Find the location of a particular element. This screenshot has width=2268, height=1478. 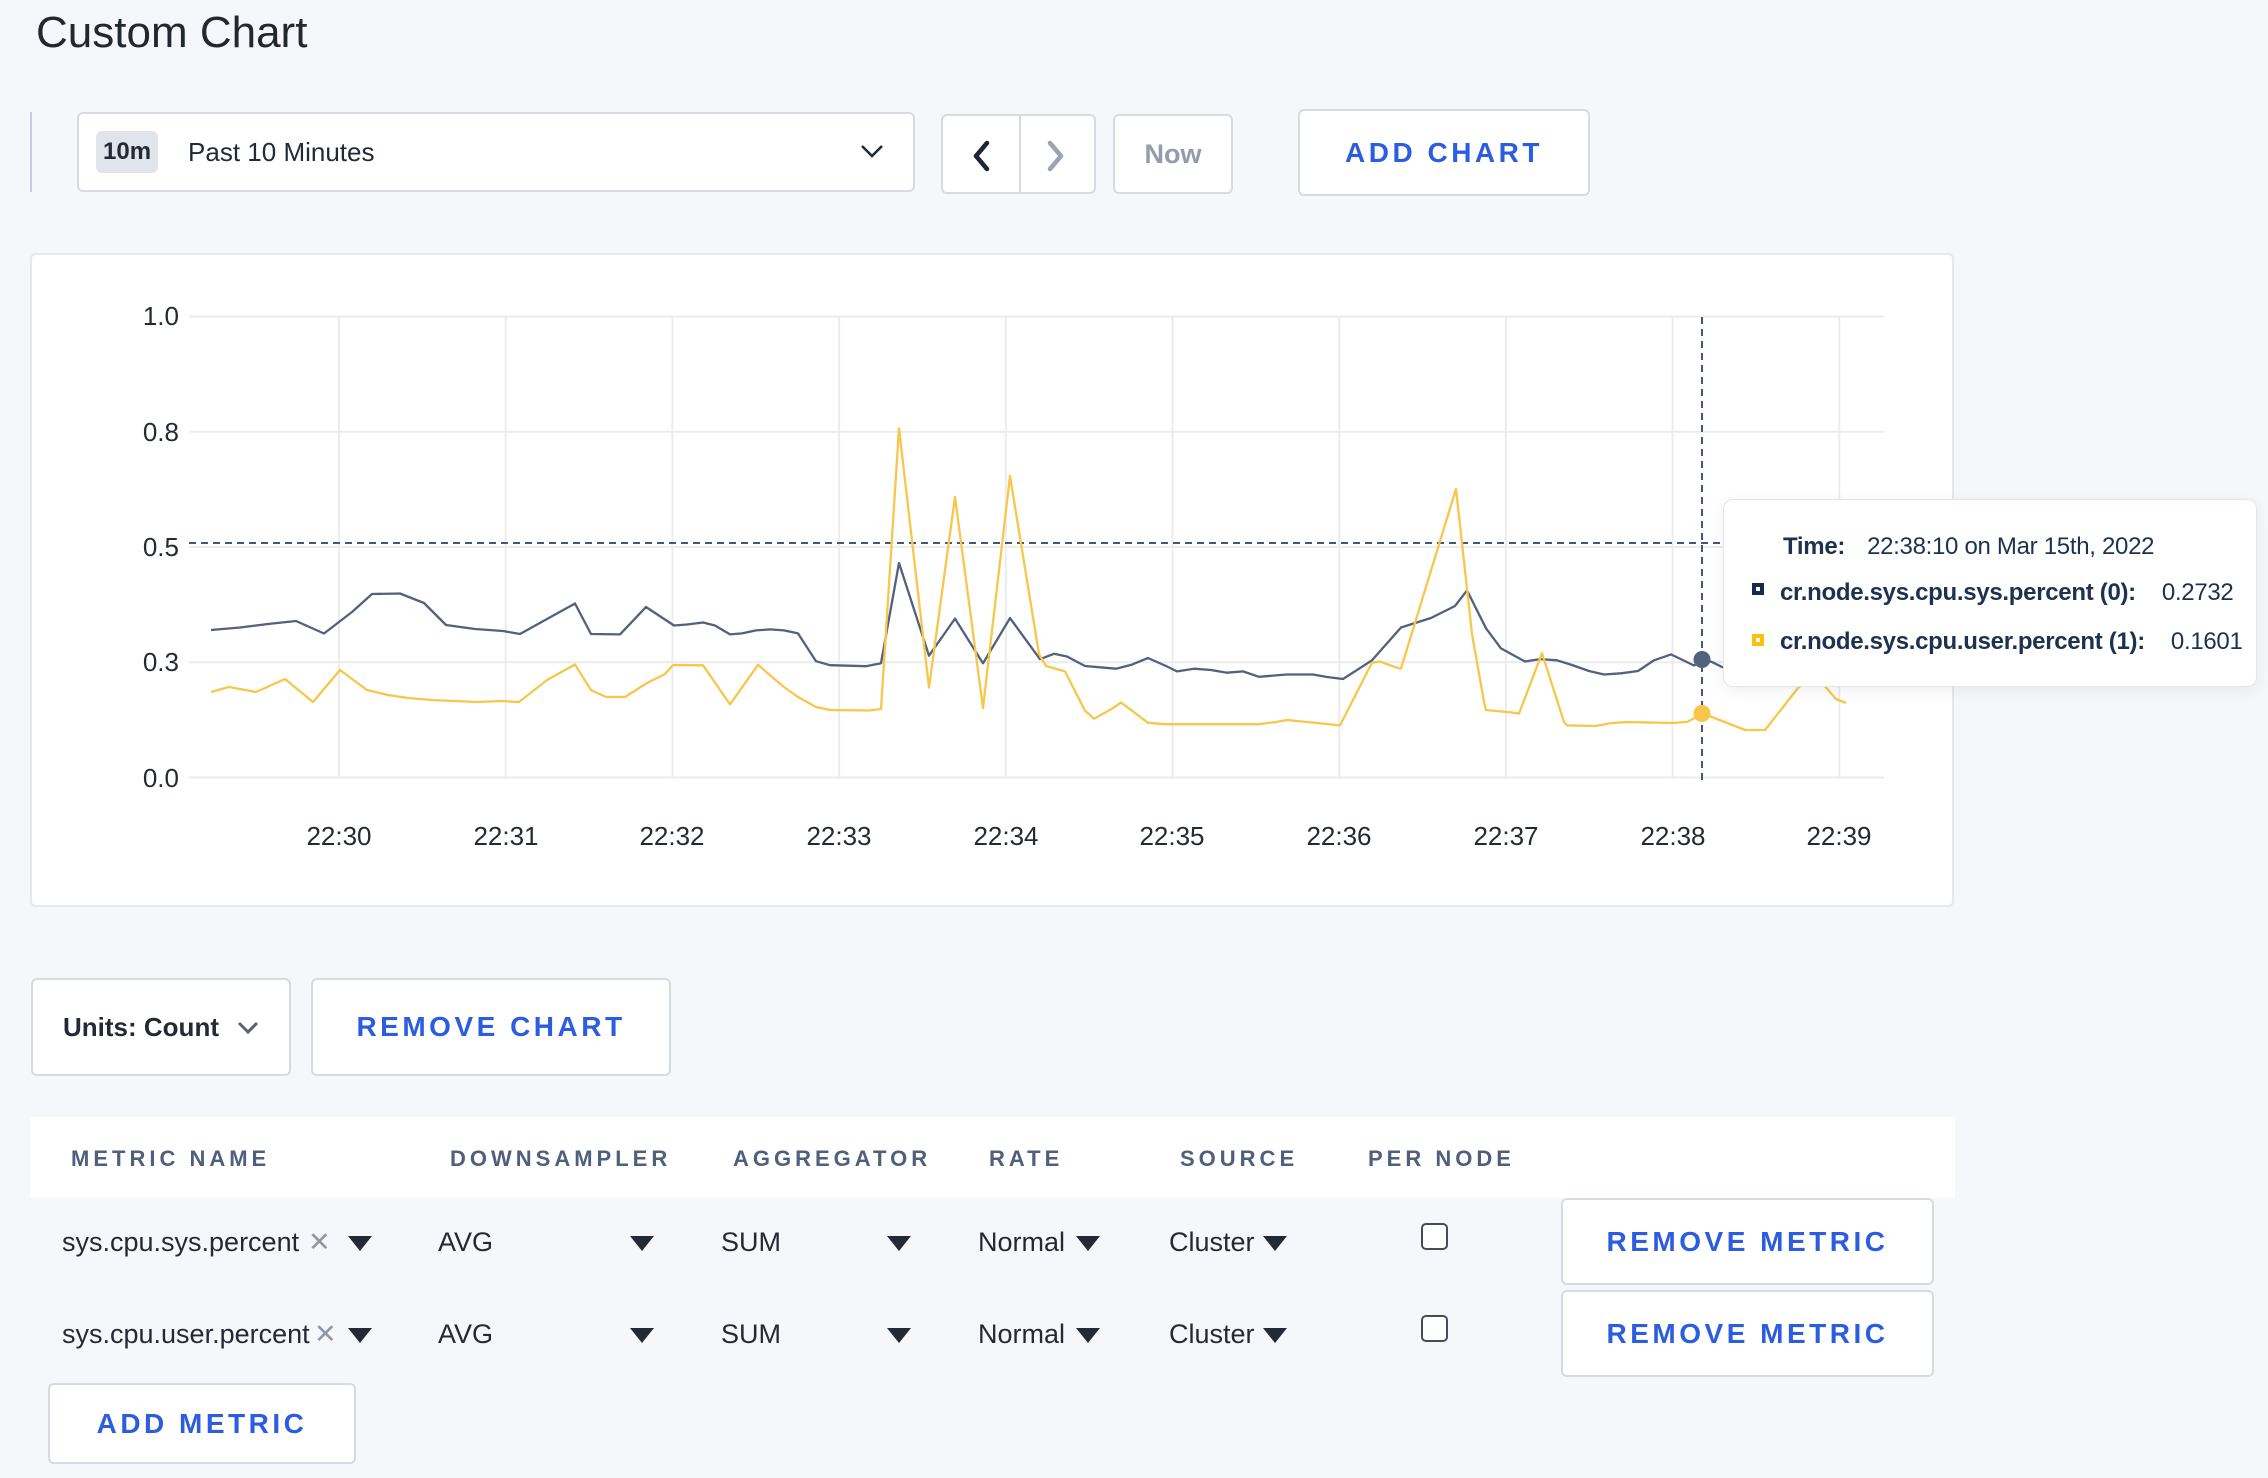

svg-text: 22:37 is located at coordinates (1505, 836).